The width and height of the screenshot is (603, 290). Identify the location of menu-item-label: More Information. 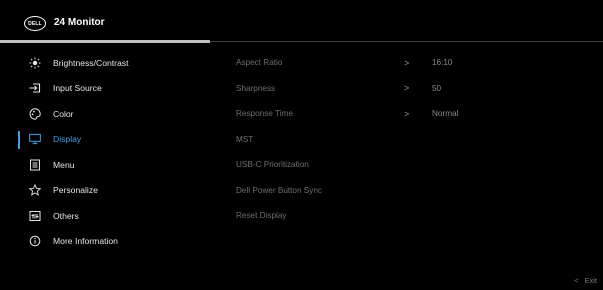
(85, 241).